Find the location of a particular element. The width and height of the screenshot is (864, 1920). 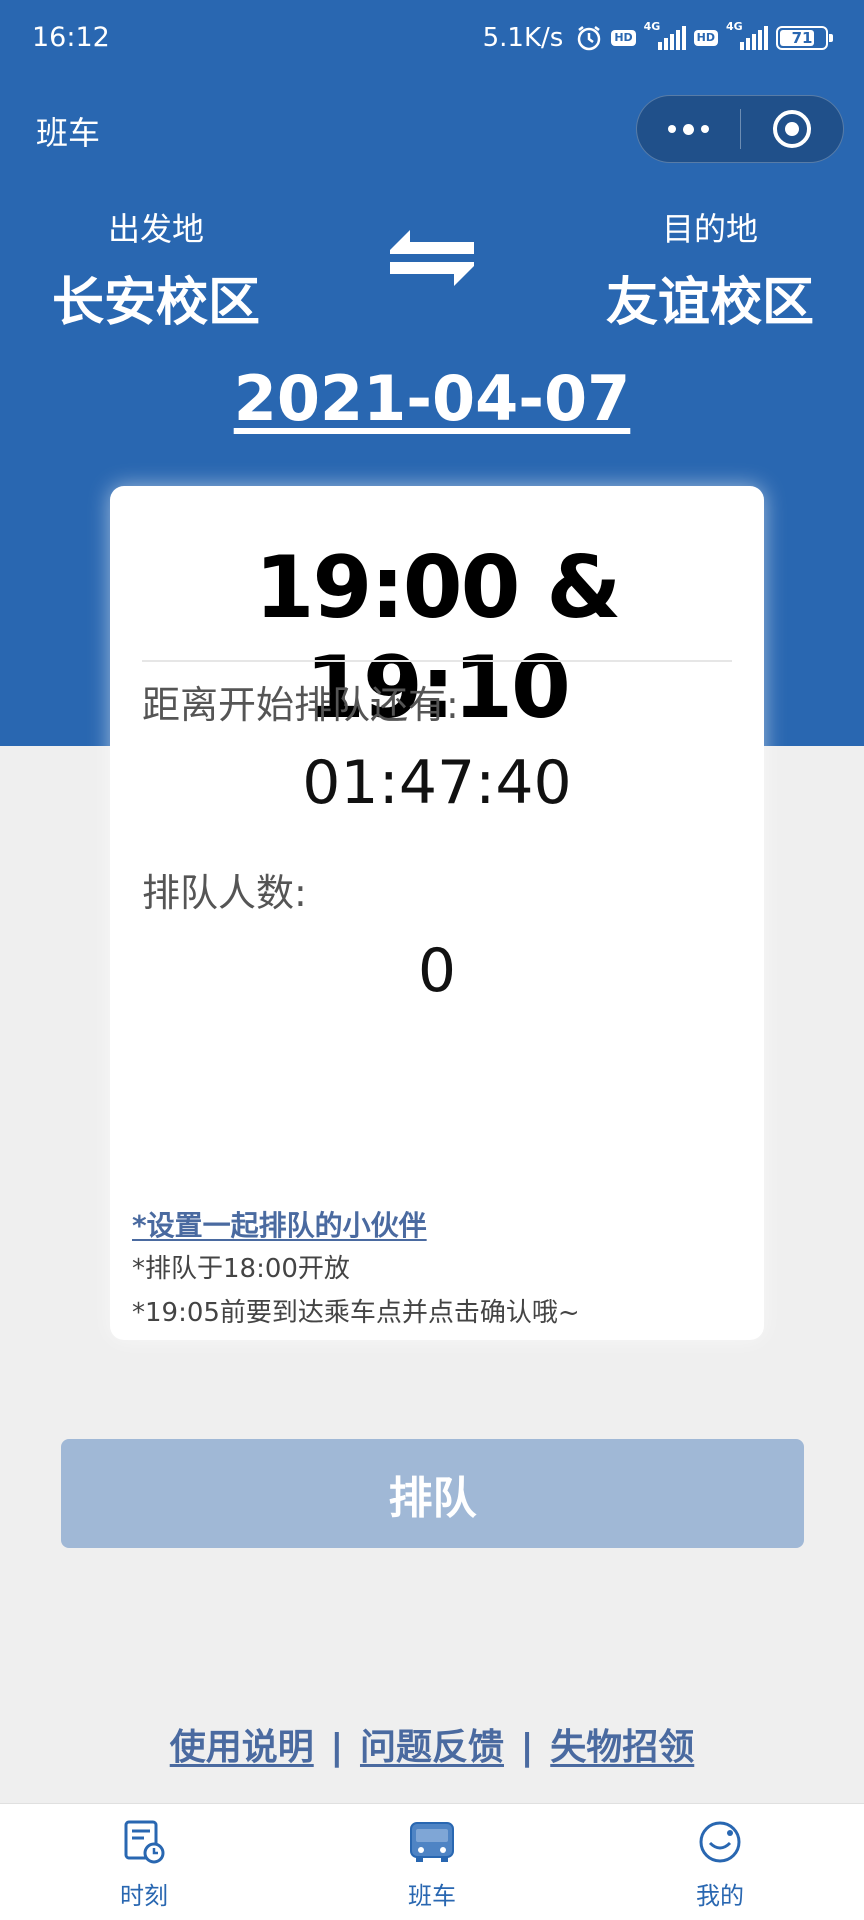

tab-bus: 班车 is located at coordinates (432, 1862).